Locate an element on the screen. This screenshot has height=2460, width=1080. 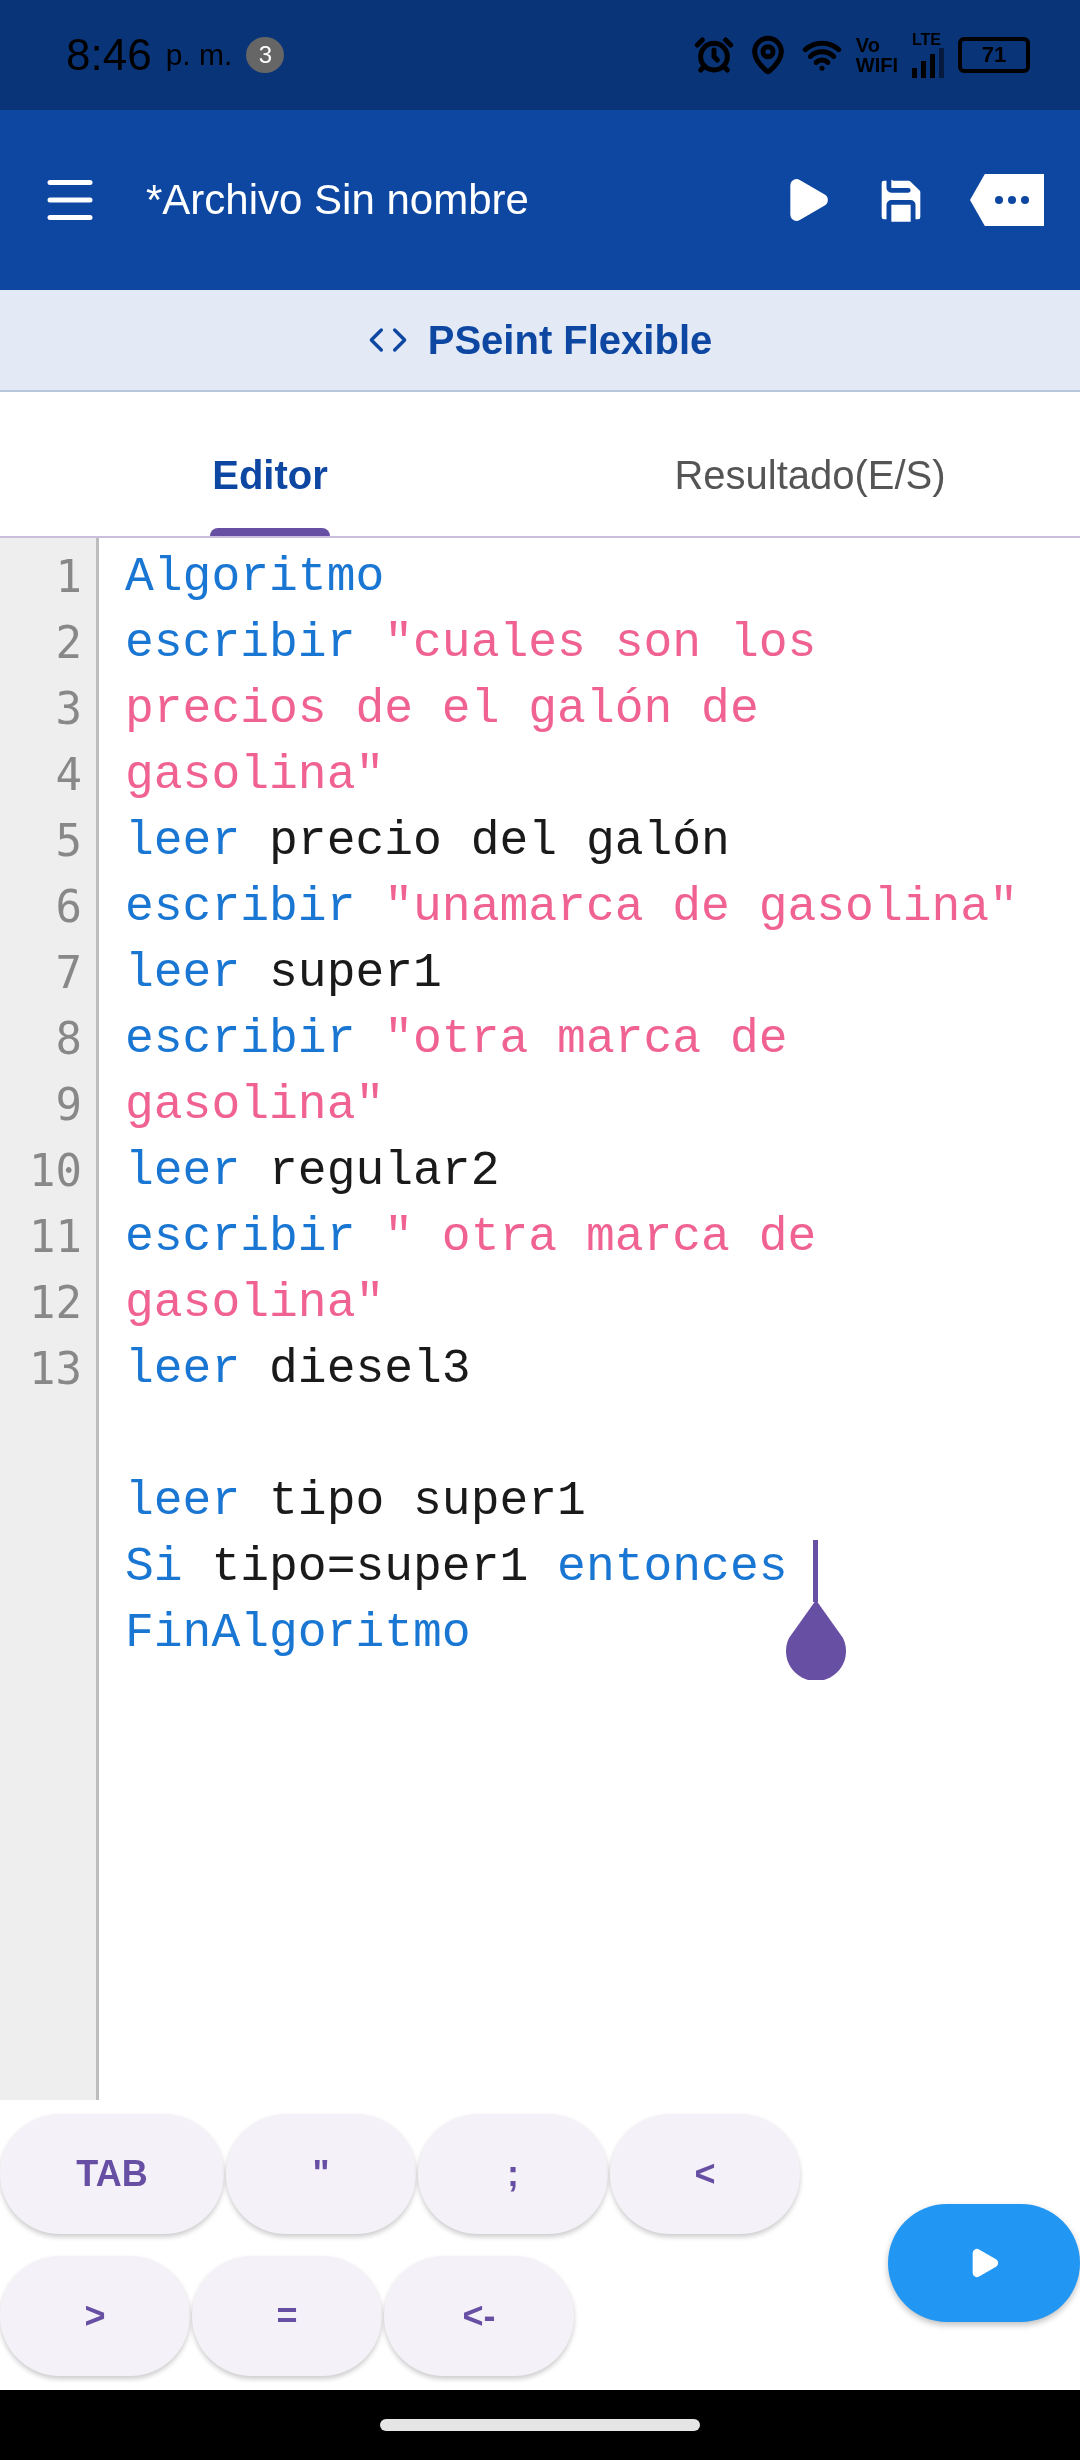
wifi-label: WIFI is located at coordinates (876, 65).